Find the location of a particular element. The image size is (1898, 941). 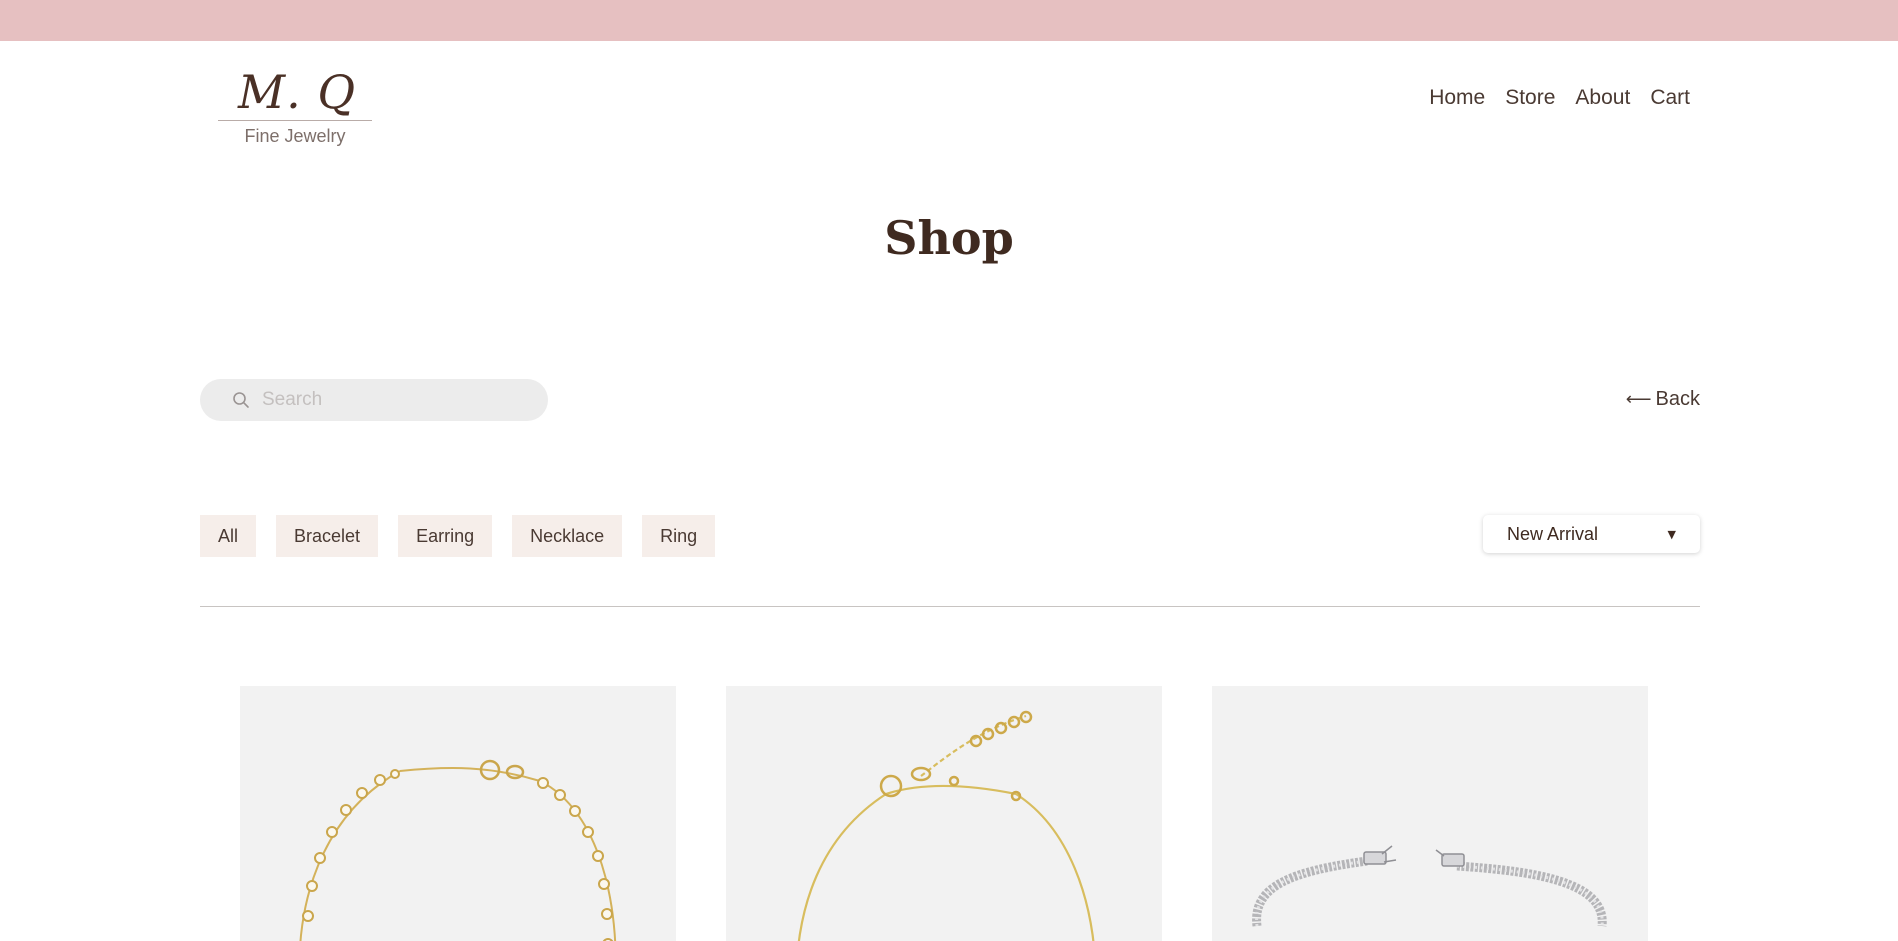

filter-chip-necklace: Necklace is located at coordinates (567, 536).